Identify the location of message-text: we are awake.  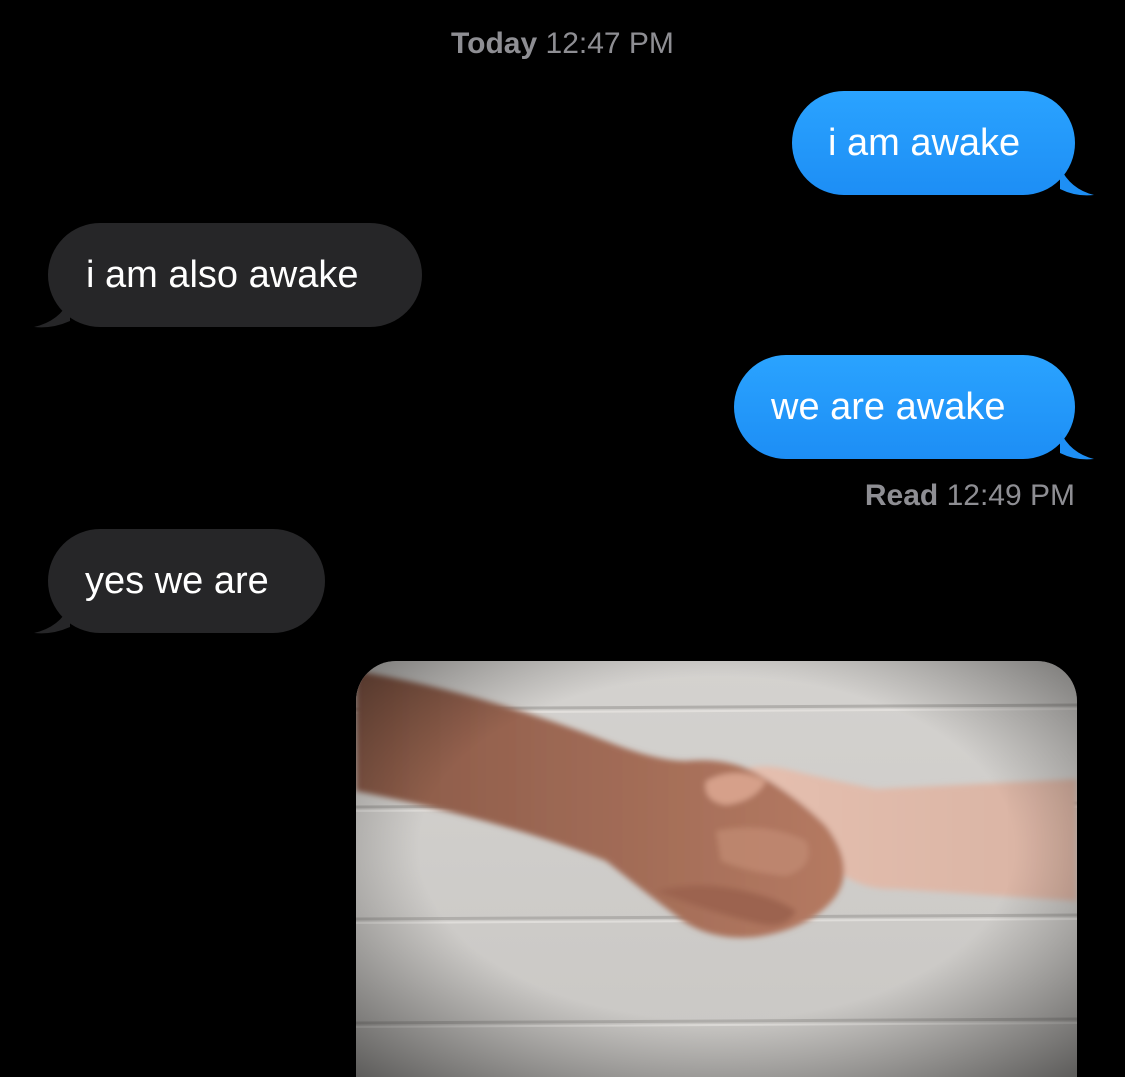
(888, 407).